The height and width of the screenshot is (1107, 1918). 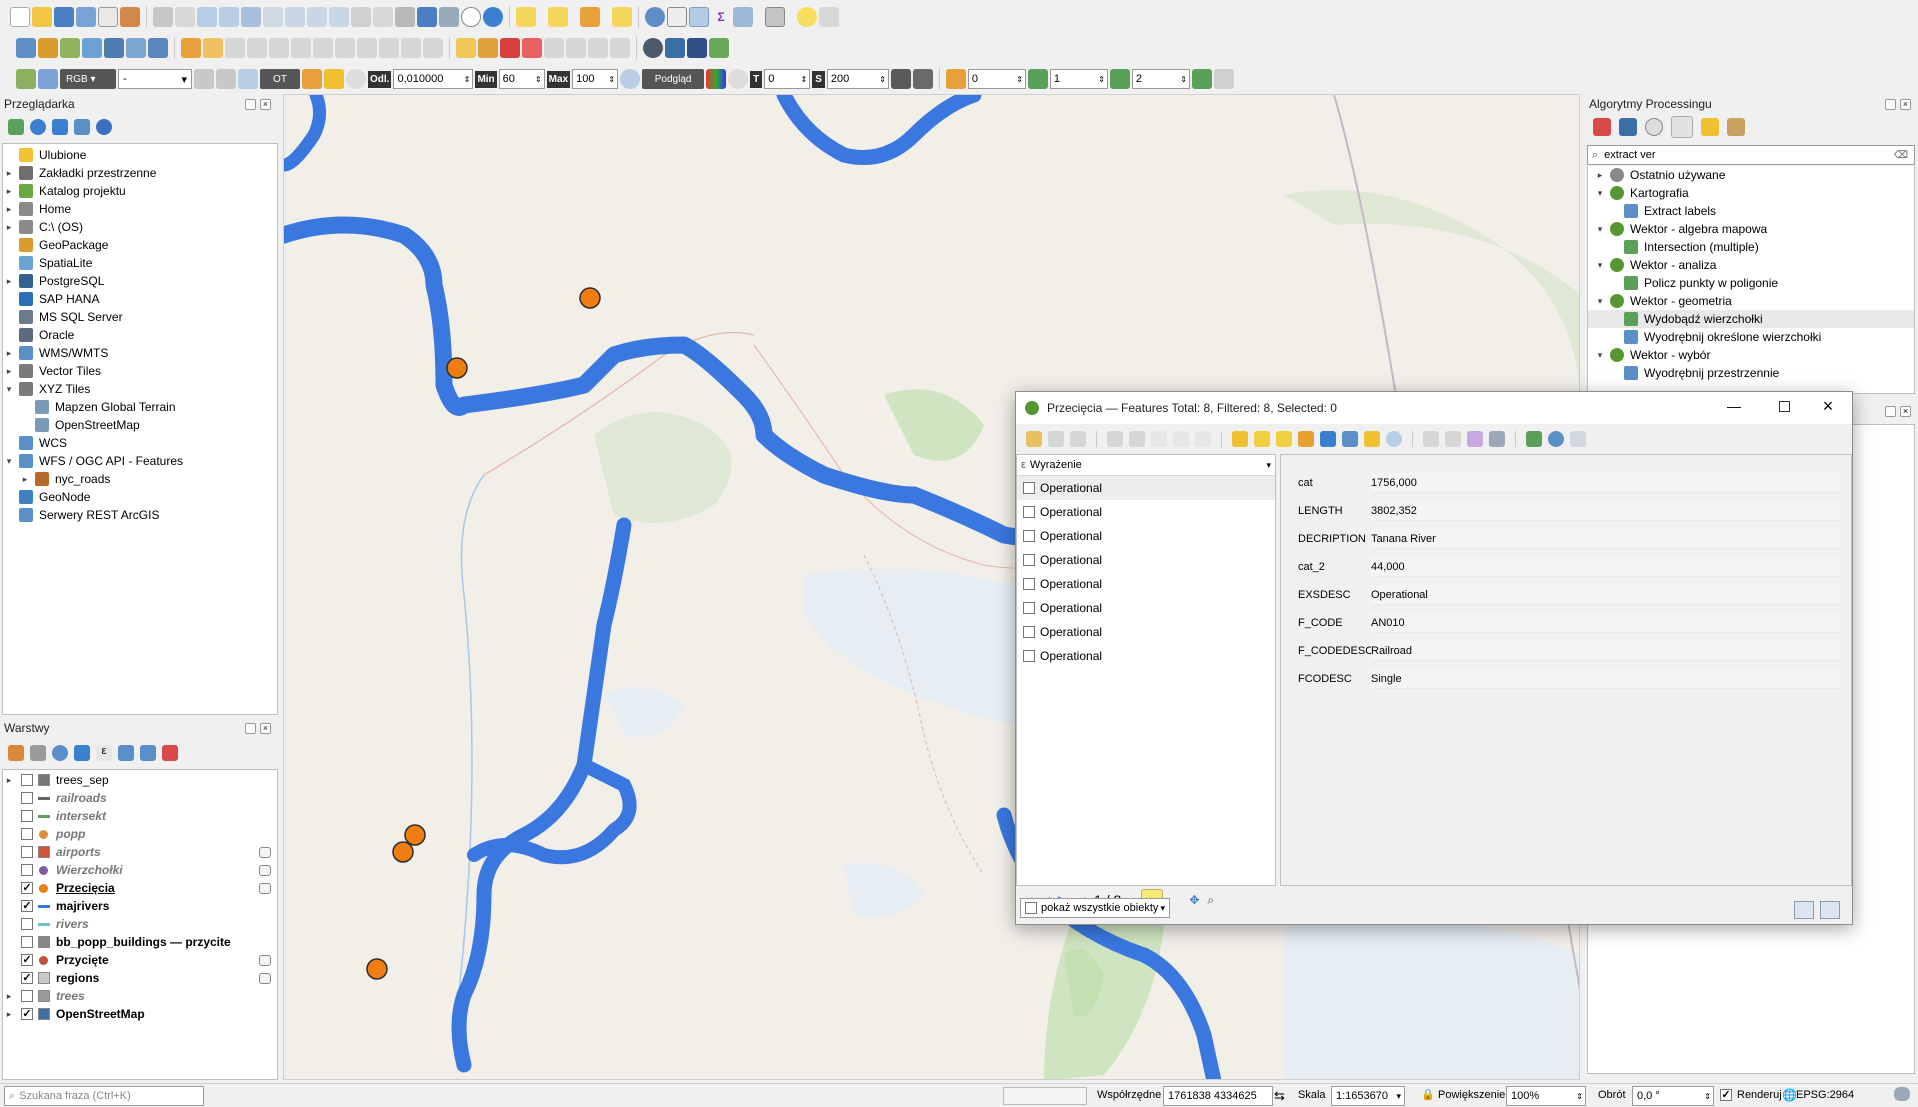 I want to click on copy-features-icon, so click(x=367, y=48).